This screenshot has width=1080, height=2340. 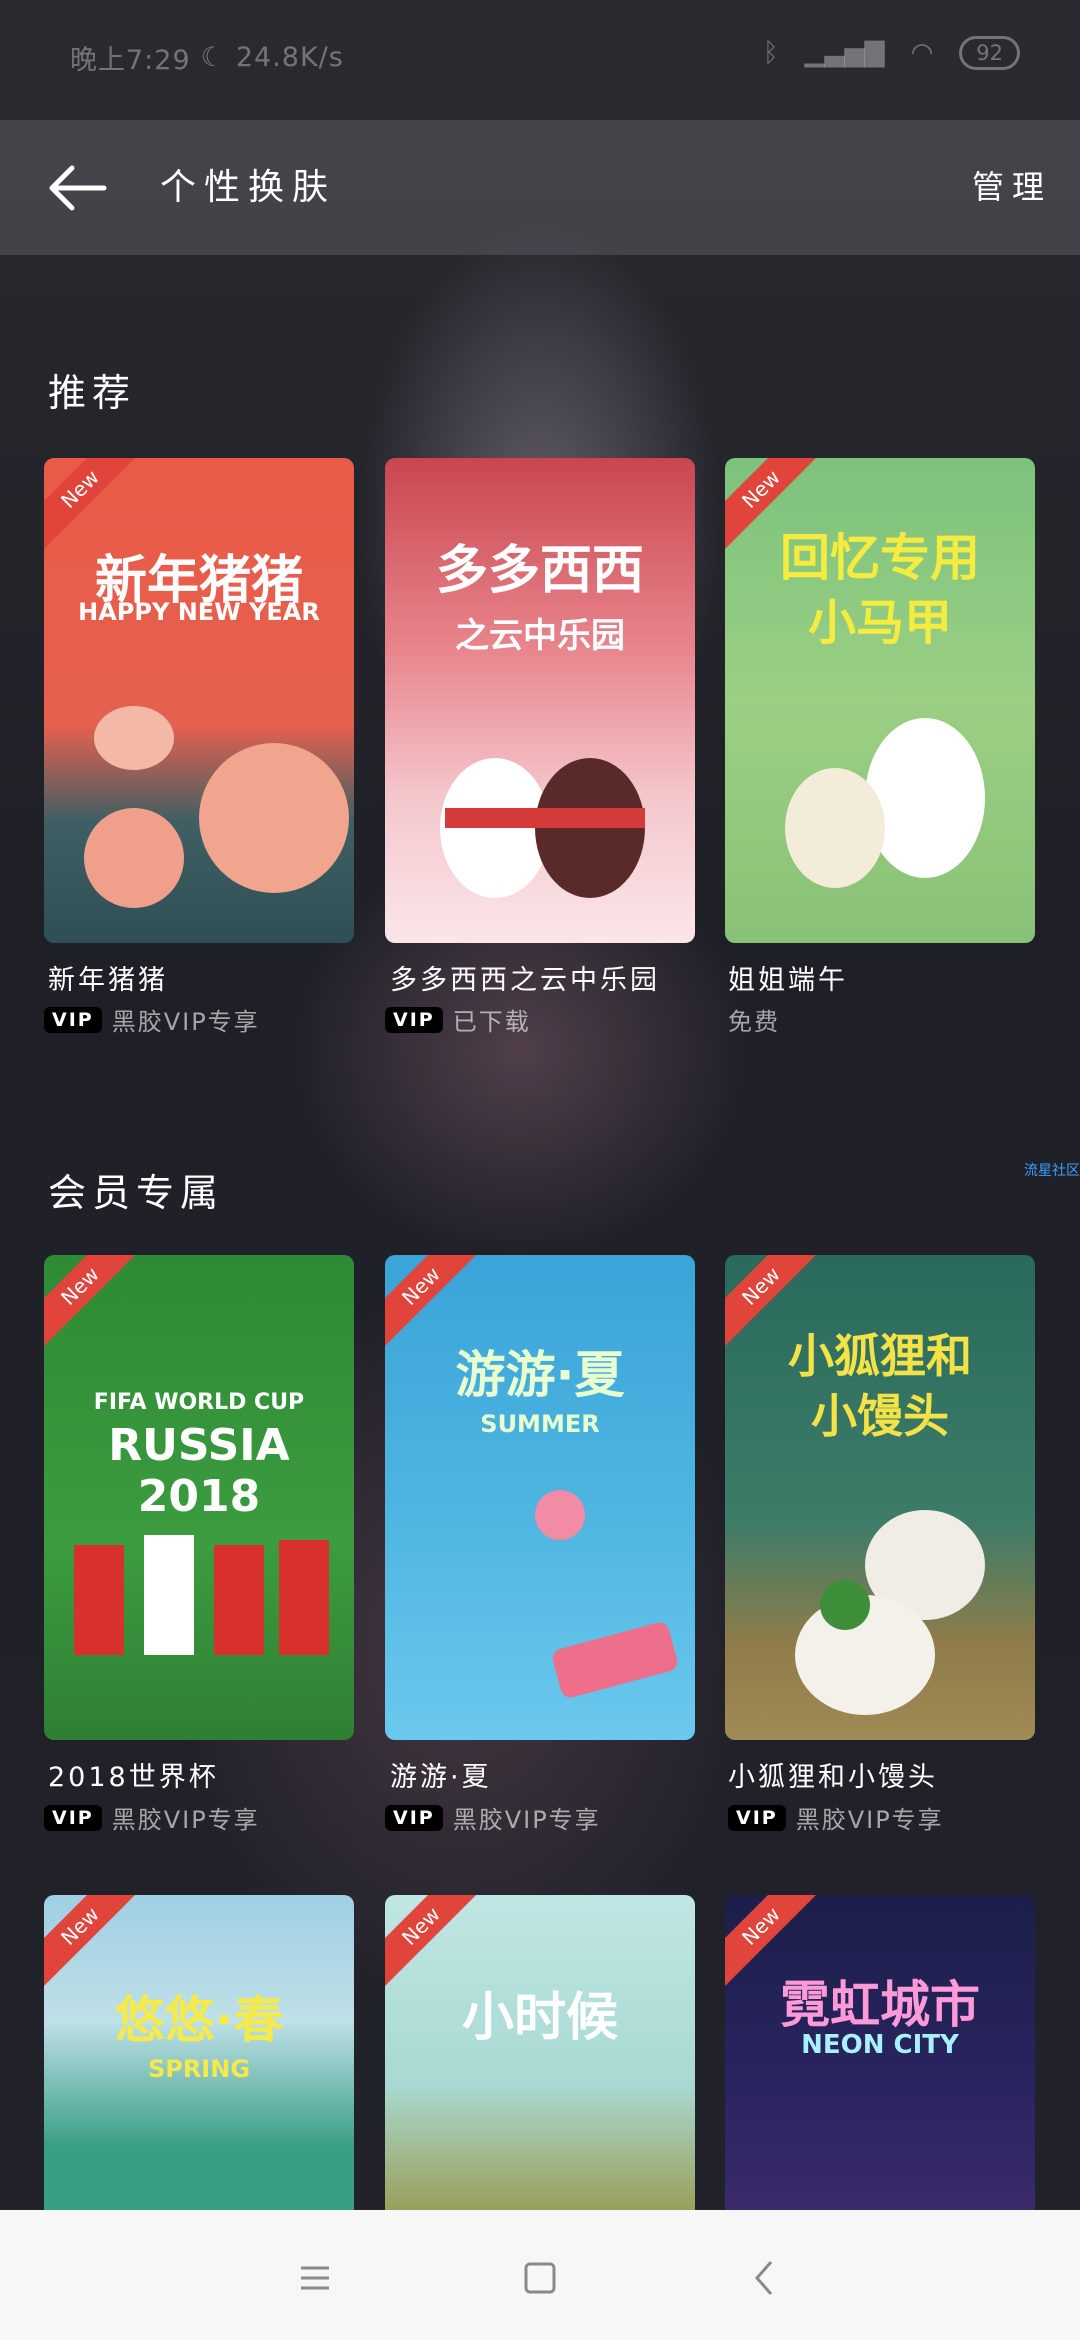 What do you see at coordinates (540, 636) in the screenshot?
I see `card-subtitle: 之云中乐园` at bounding box center [540, 636].